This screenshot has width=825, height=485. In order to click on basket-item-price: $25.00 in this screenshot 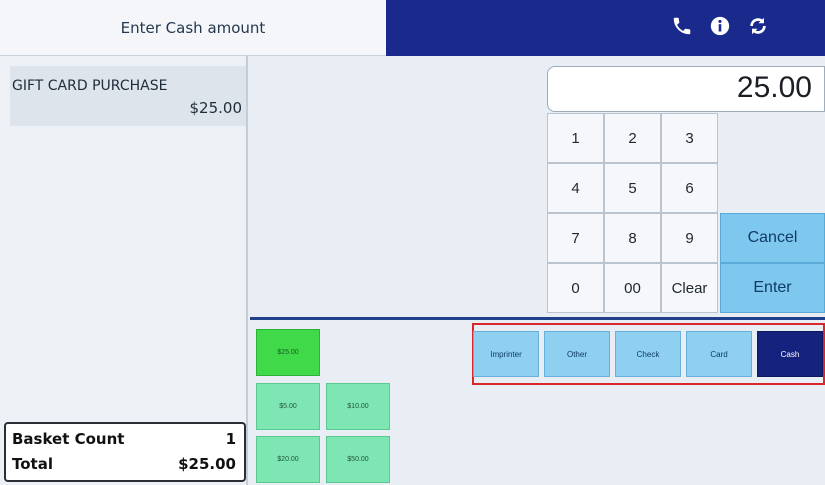, I will do `click(216, 108)`.